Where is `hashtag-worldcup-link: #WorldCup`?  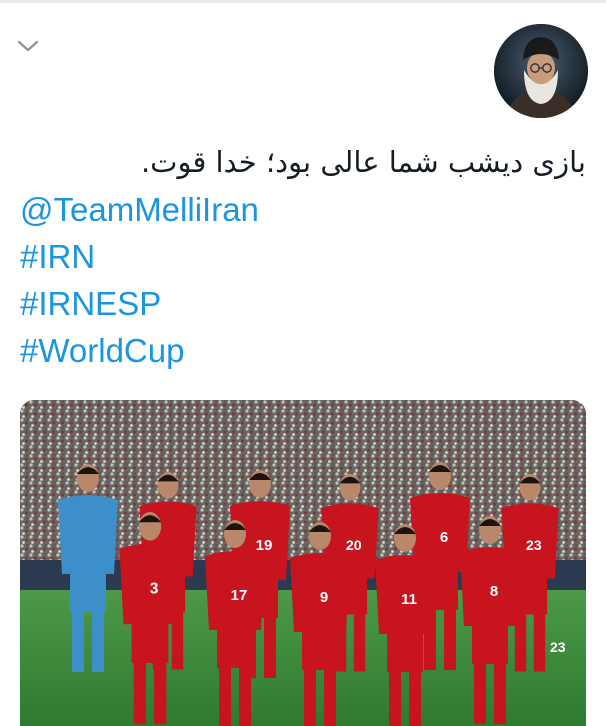 hashtag-worldcup-link: #WorldCup is located at coordinates (303, 350).